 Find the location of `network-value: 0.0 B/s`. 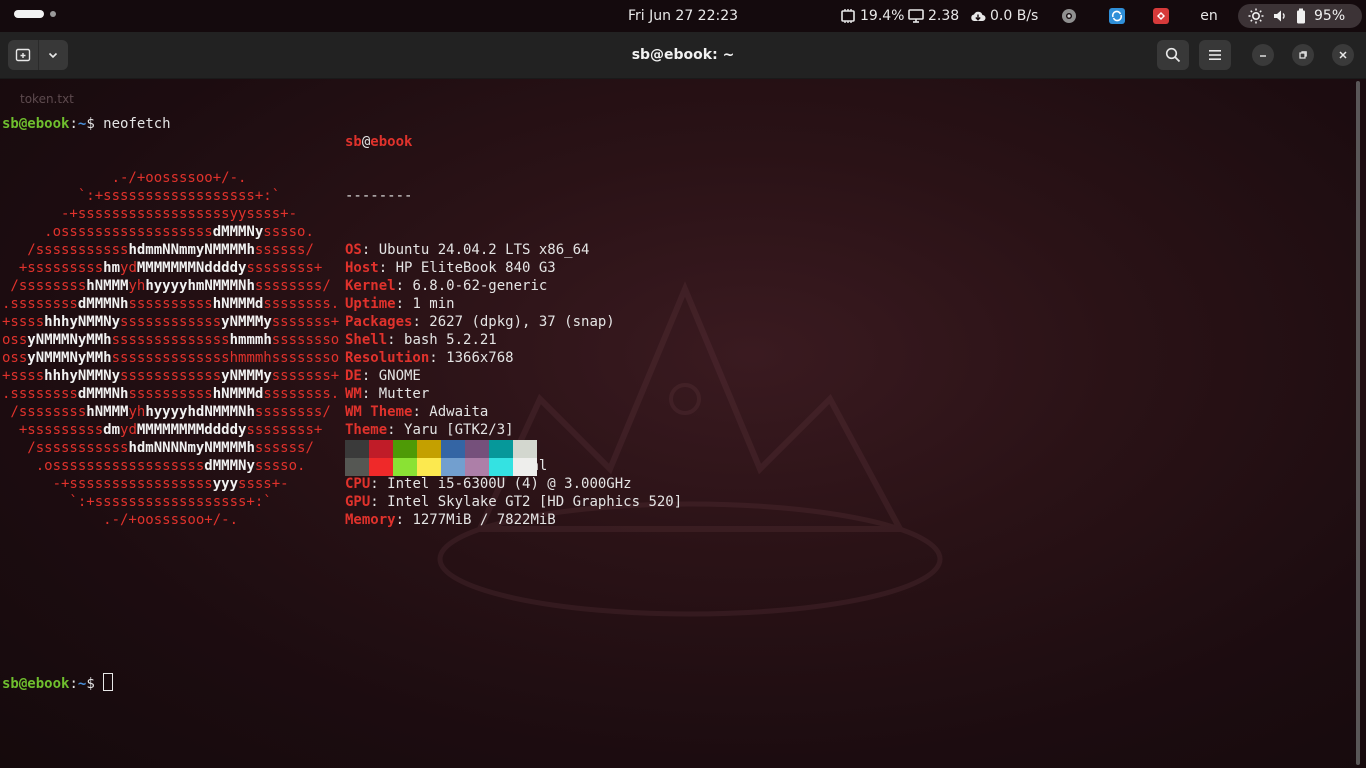

network-value: 0.0 B/s is located at coordinates (1014, 16).